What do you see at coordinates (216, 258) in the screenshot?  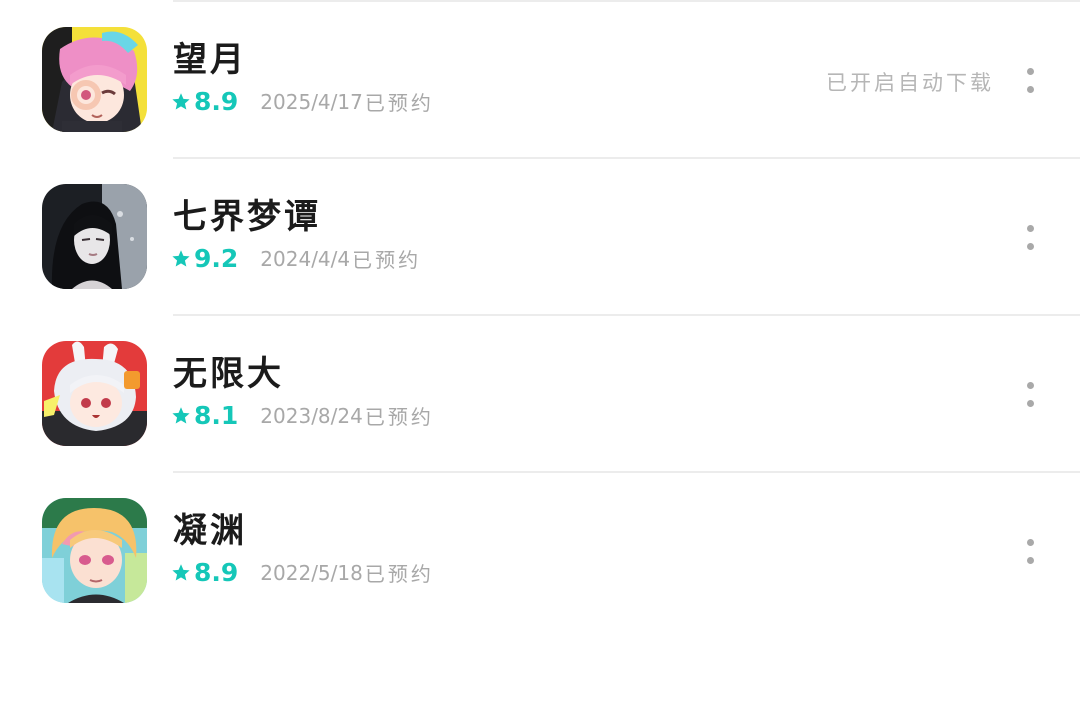 I see `rating-score: 9.2` at bounding box center [216, 258].